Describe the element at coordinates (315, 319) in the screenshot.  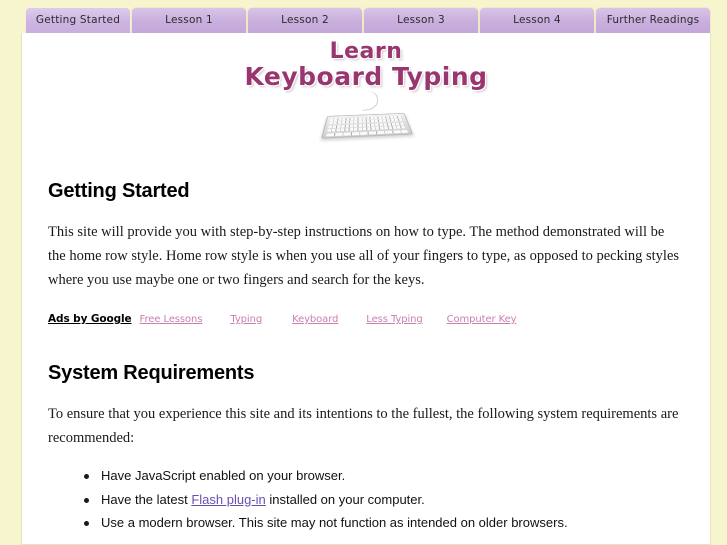
I see `ad-link-keyboard: Keyboard` at that location.